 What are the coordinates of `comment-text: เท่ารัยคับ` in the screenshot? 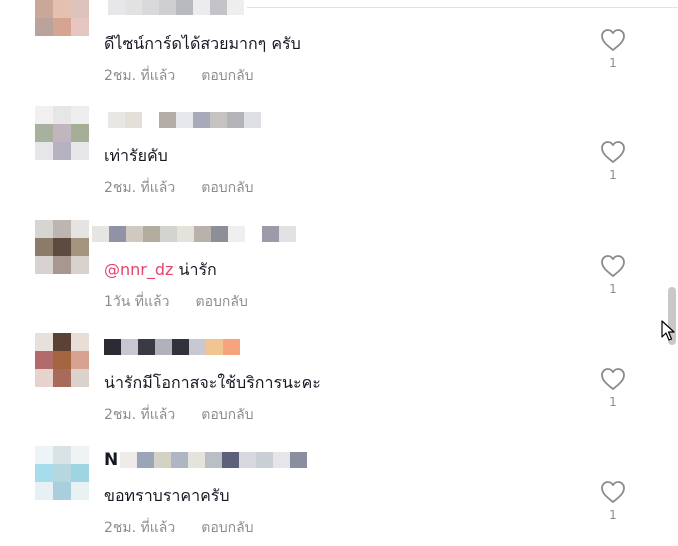 It's located at (136, 156).